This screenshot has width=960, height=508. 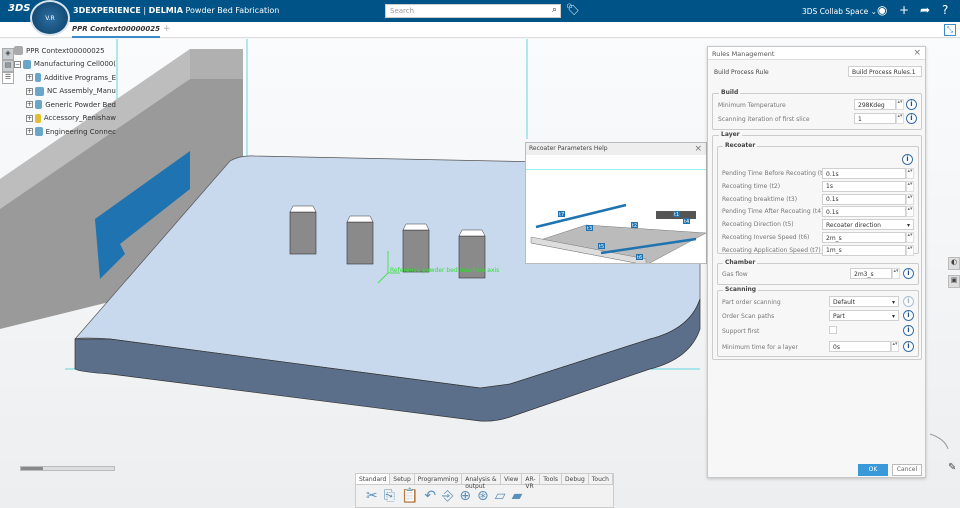 What do you see at coordinates (447, 496) in the screenshot?
I see `simulate-icon: ⎆` at bounding box center [447, 496].